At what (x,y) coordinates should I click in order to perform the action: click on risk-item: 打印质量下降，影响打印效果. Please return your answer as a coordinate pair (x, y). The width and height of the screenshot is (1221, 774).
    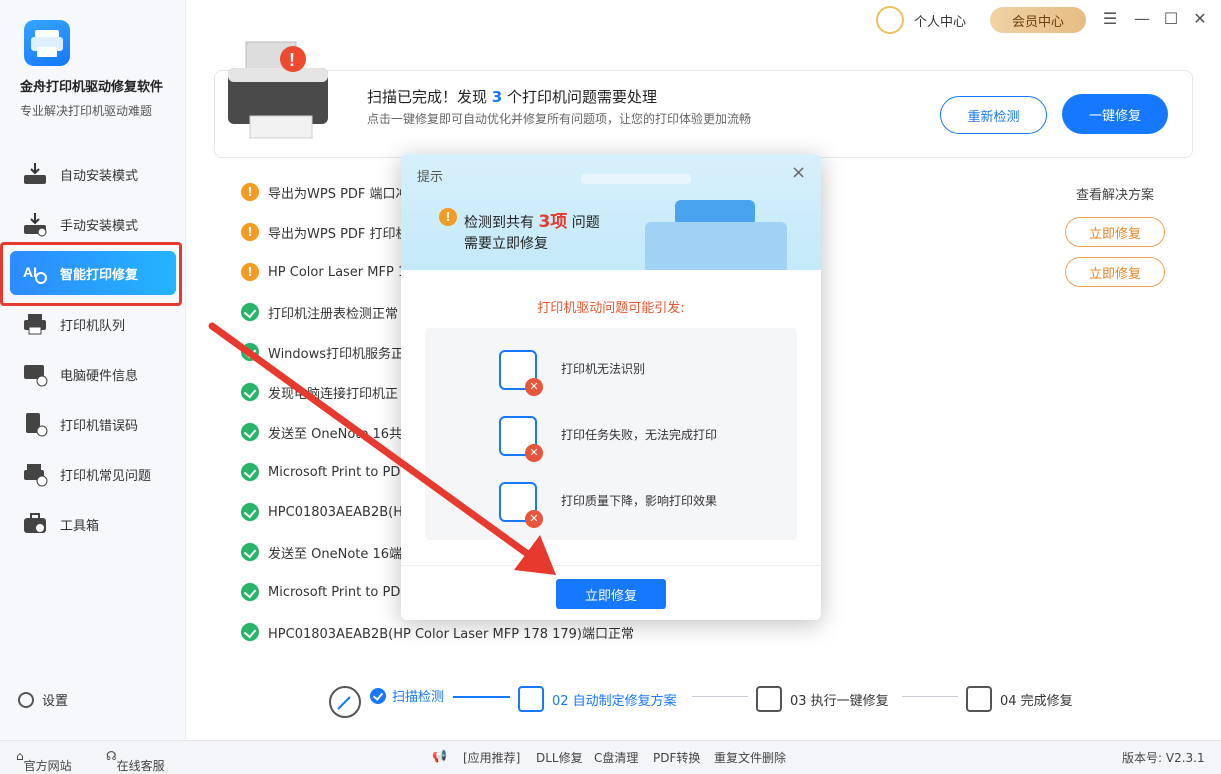
    Looking at the image, I should click on (639, 501).